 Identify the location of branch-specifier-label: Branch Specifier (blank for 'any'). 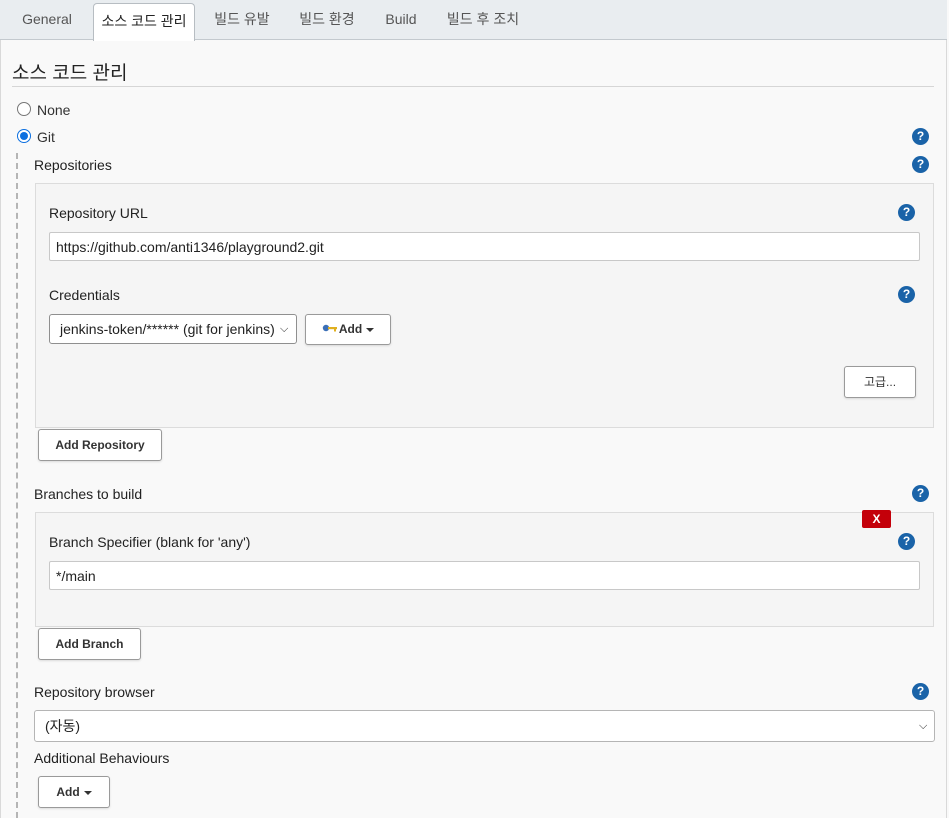
(150, 542).